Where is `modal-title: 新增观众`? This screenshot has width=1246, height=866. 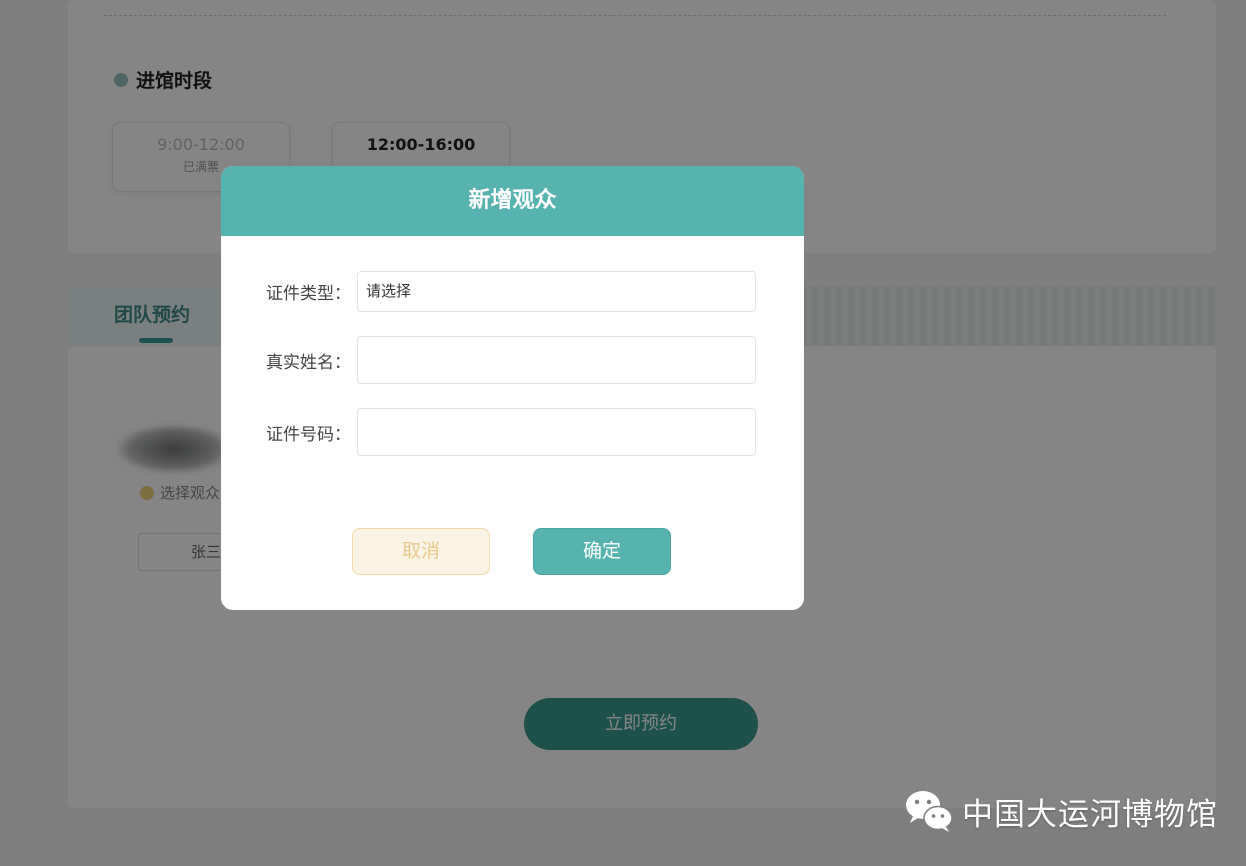
modal-title: 新增观众 is located at coordinates (512, 201).